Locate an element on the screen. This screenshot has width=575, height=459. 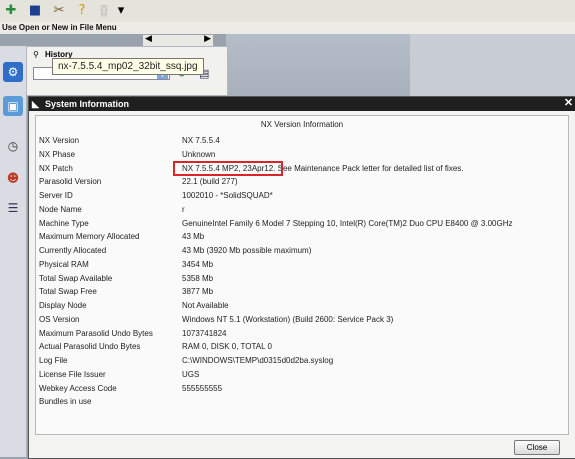
part-navigator-icon: ▣ is located at coordinates (13, 106).